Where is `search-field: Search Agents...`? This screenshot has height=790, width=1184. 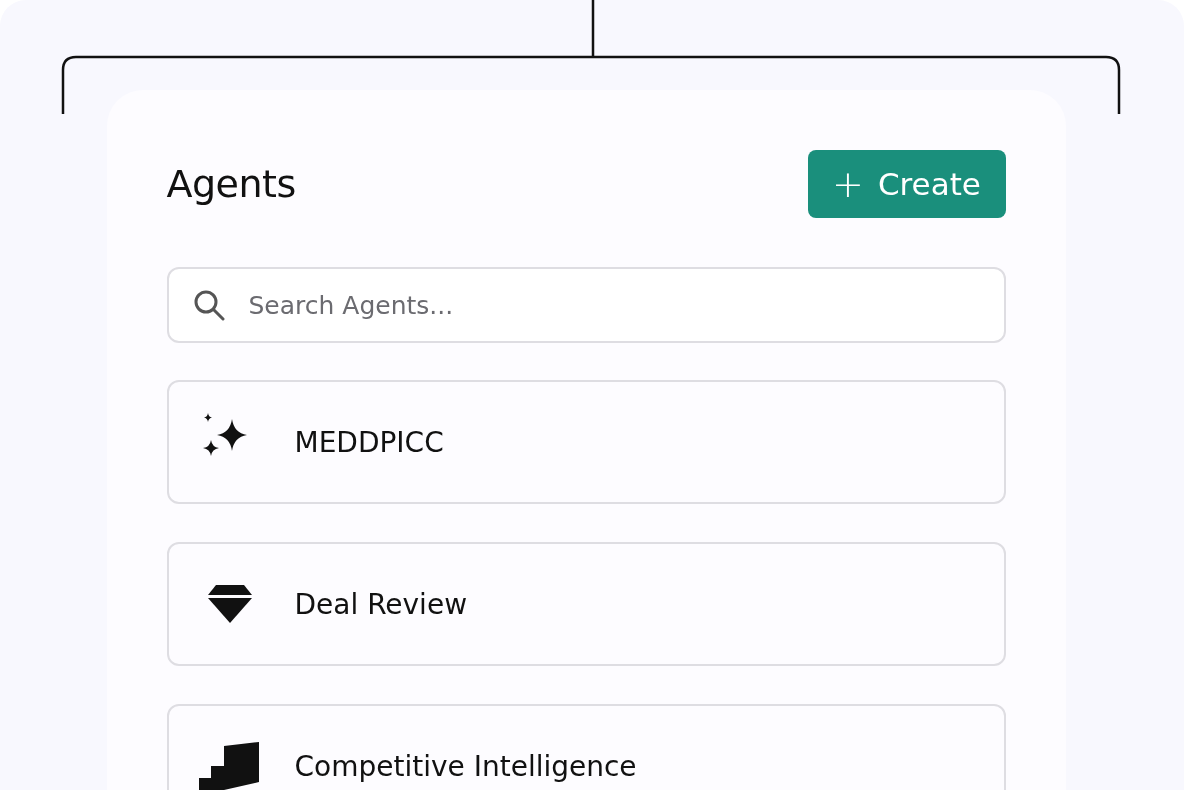 search-field: Search Agents... is located at coordinates (586, 305).